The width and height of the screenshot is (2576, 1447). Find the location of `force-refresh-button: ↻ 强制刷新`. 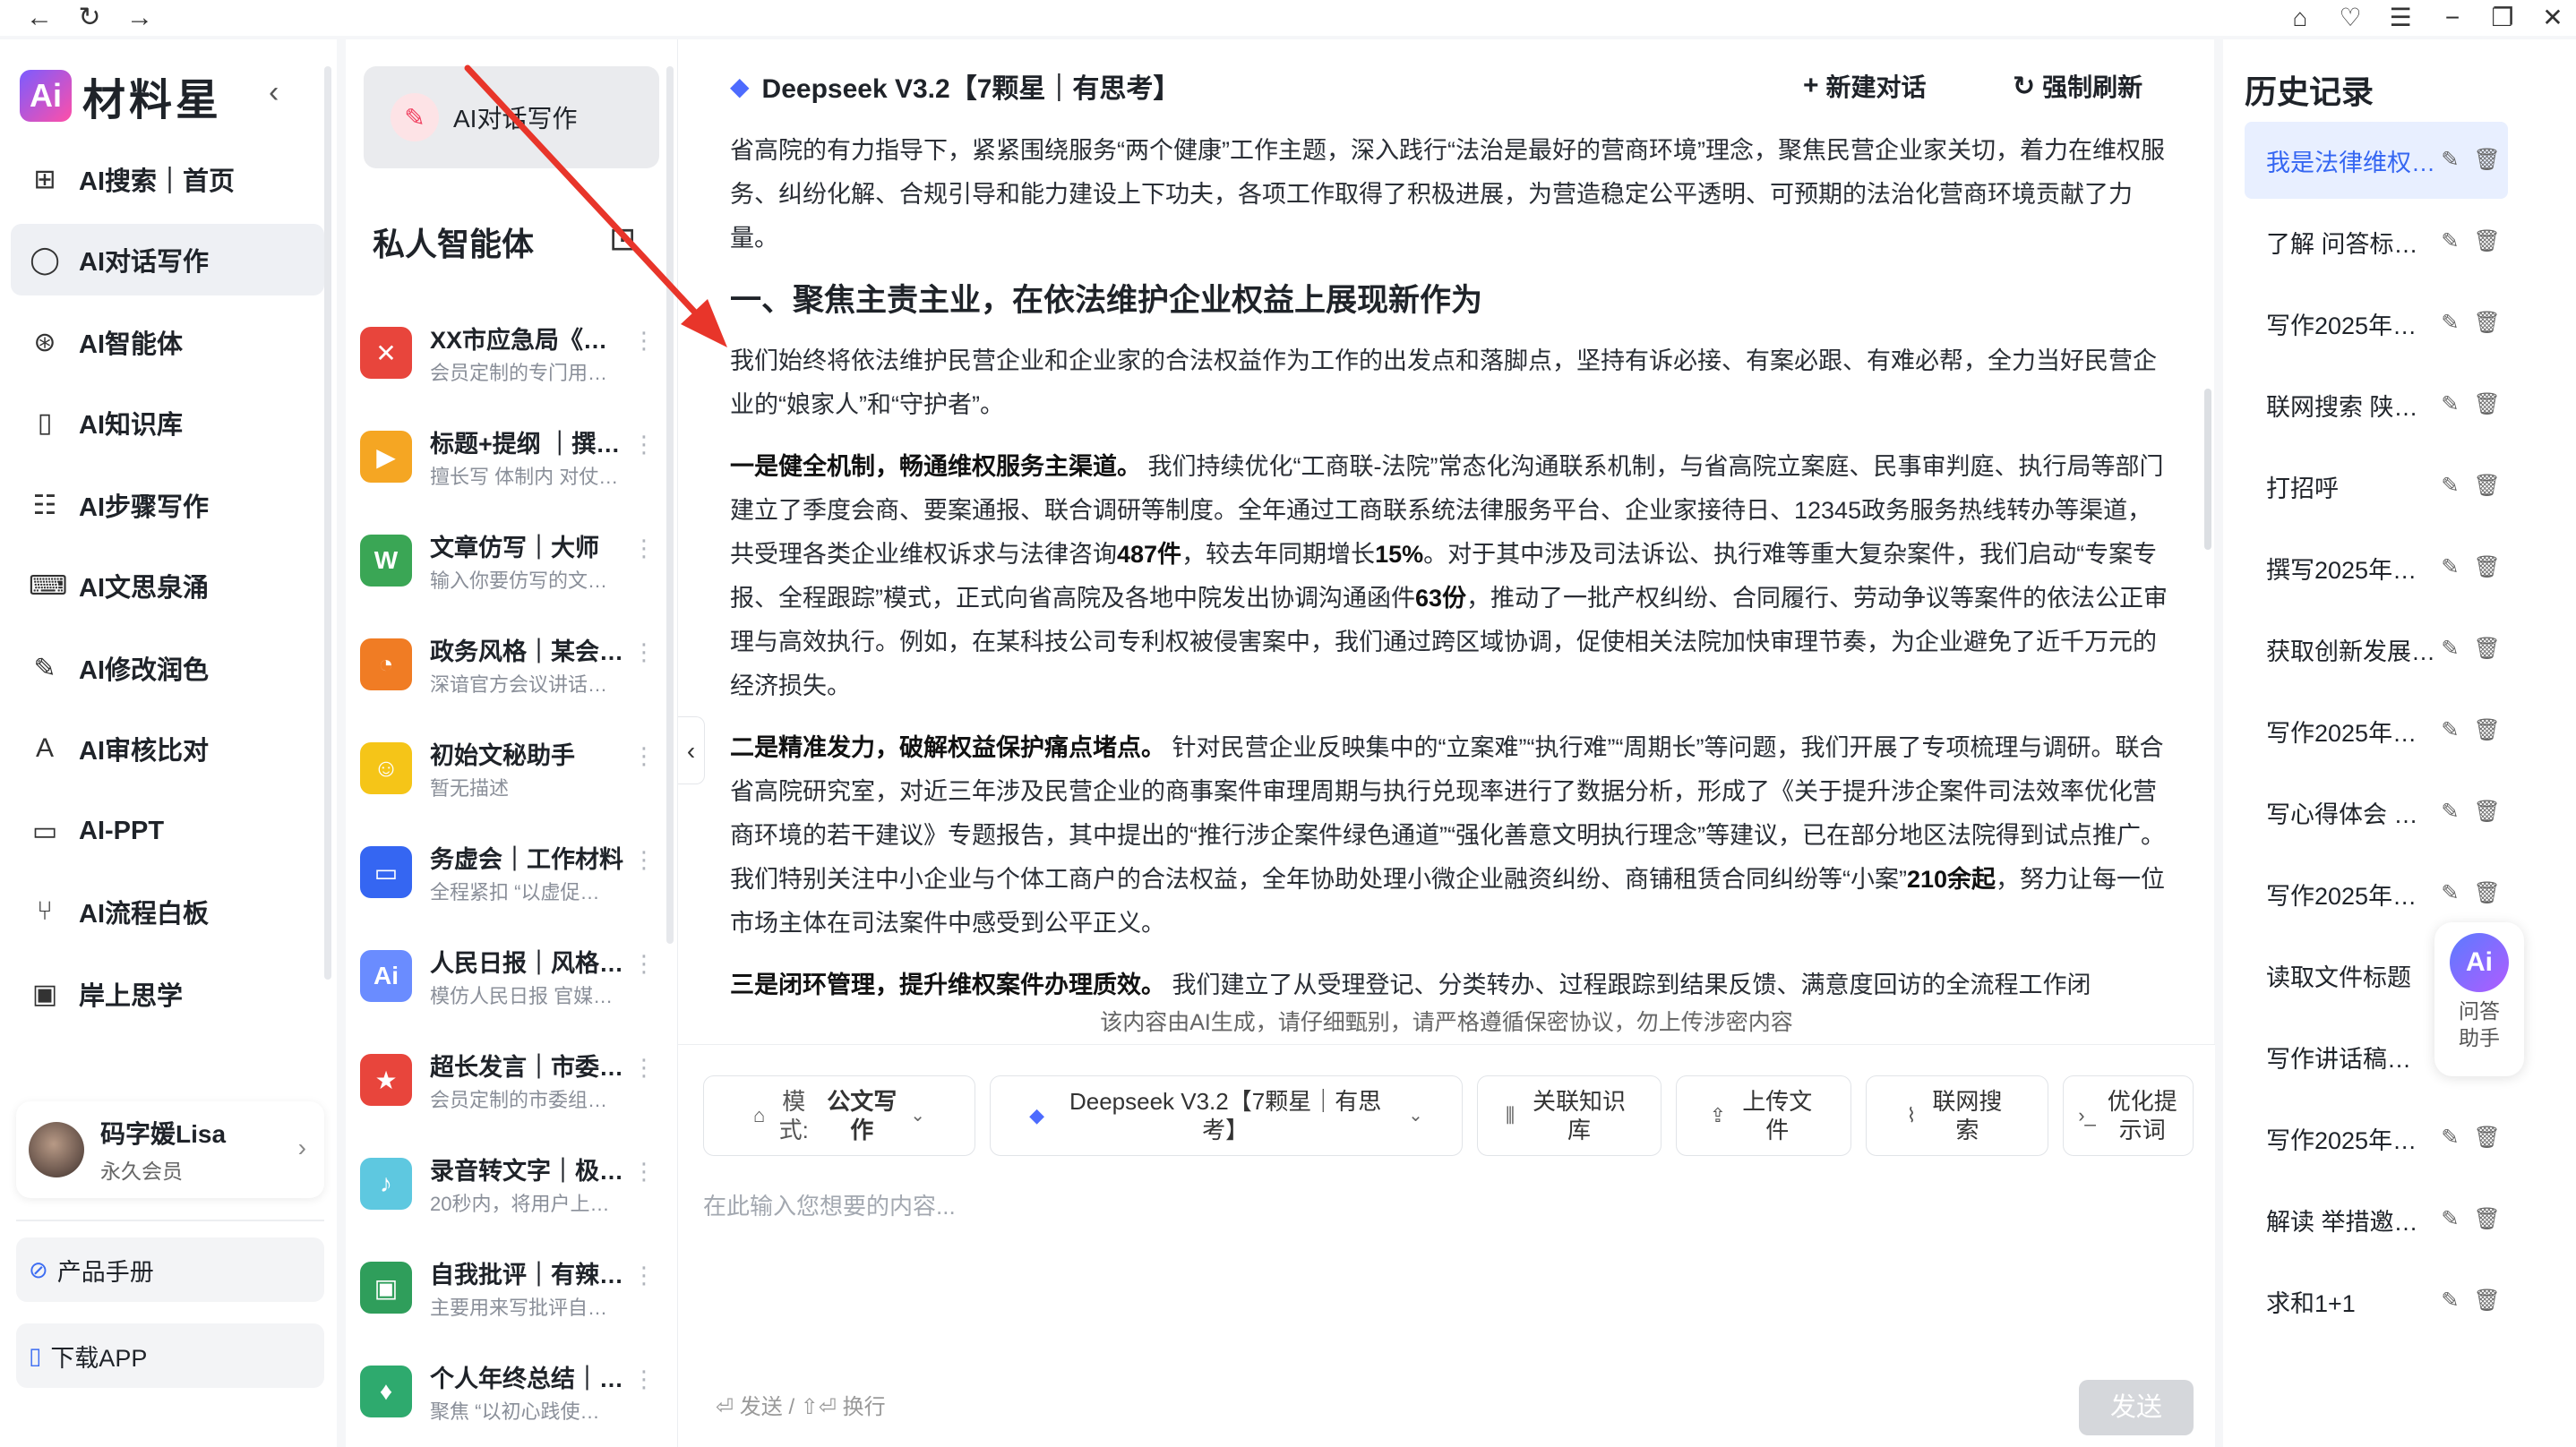

force-refresh-button: ↻ 强制刷新 is located at coordinates (2077, 86).